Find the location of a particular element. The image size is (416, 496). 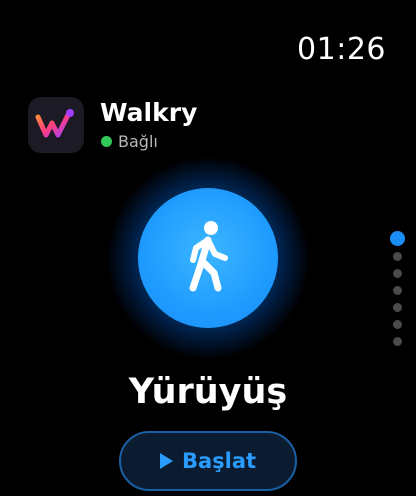

connection-status: Bağlı is located at coordinates (129, 141).